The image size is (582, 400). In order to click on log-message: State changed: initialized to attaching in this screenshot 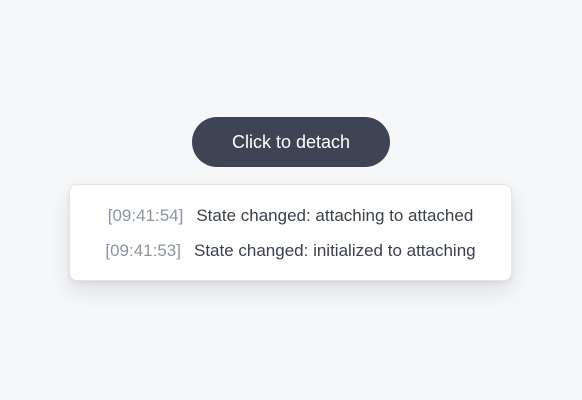, I will do `click(334, 250)`.